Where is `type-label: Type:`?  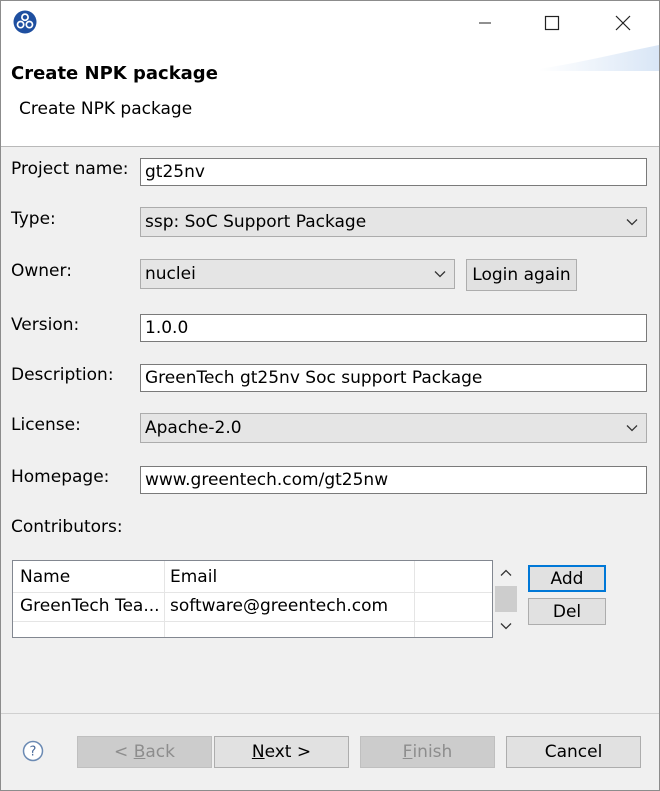 type-label: Type: is located at coordinates (33, 219).